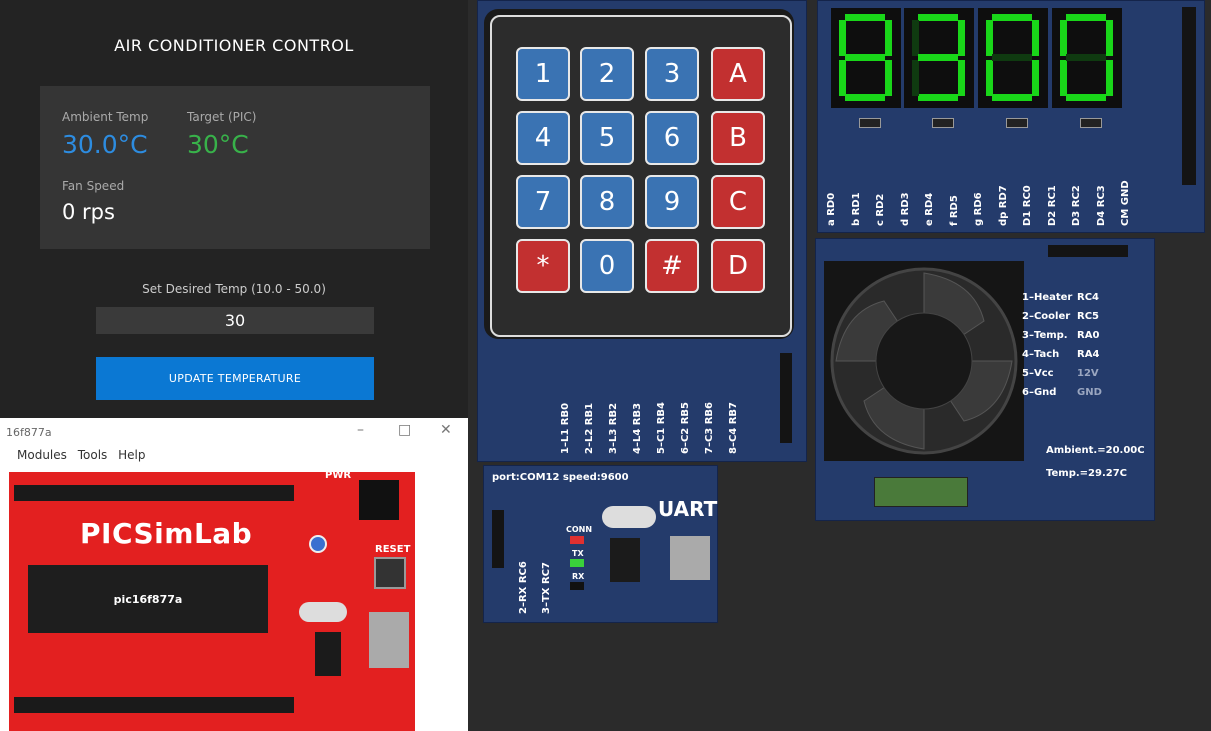 This screenshot has width=1211, height=731. Describe the element at coordinates (607, 266) in the screenshot. I see `keypad-key: 0` at that location.